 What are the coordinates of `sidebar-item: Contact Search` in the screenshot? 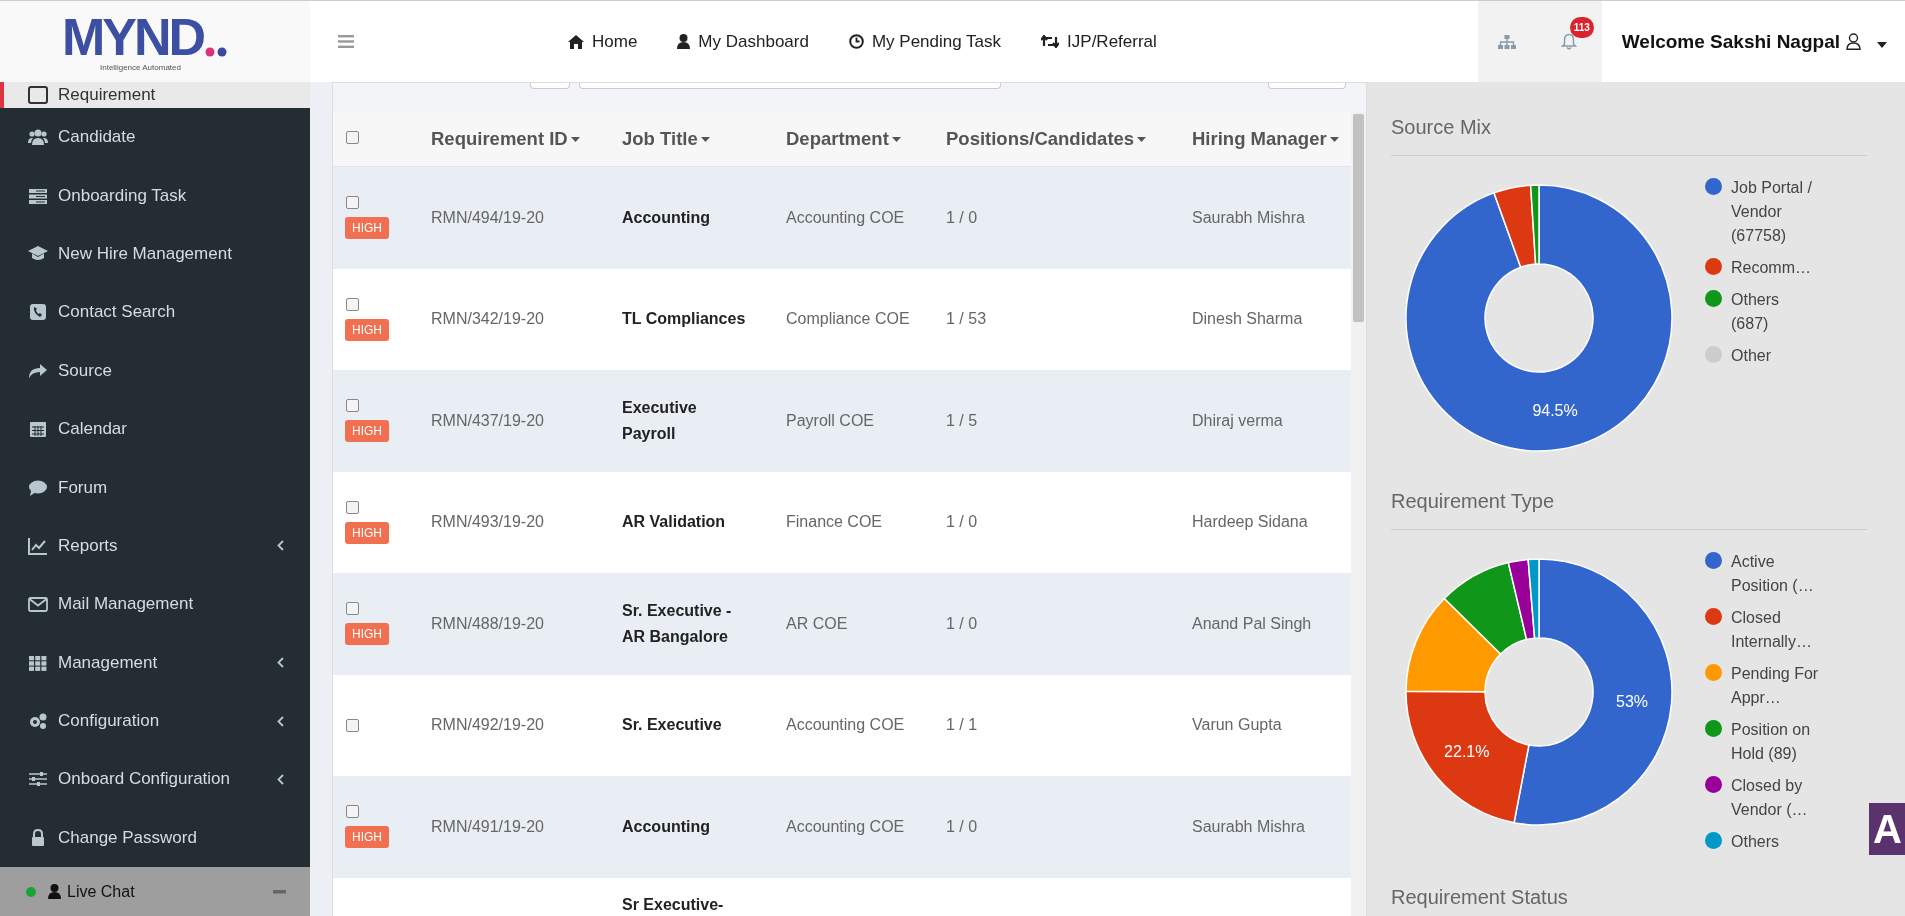 It's located at (155, 312).